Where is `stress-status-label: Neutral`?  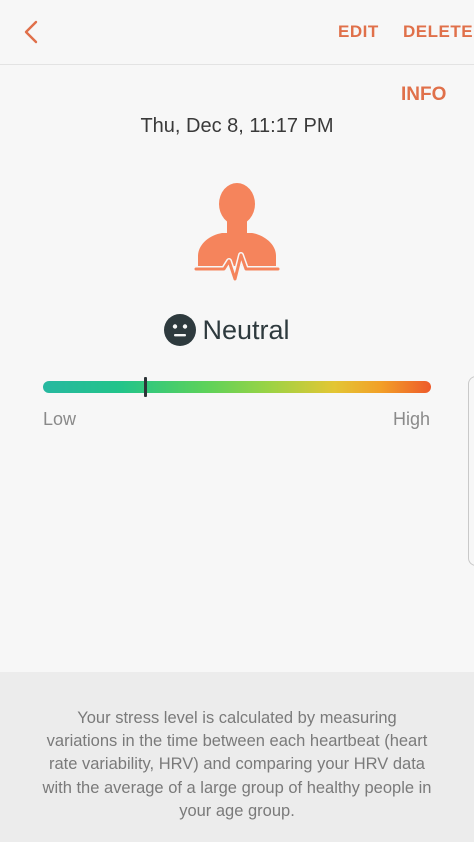 stress-status-label: Neutral is located at coordinates (246, 329).